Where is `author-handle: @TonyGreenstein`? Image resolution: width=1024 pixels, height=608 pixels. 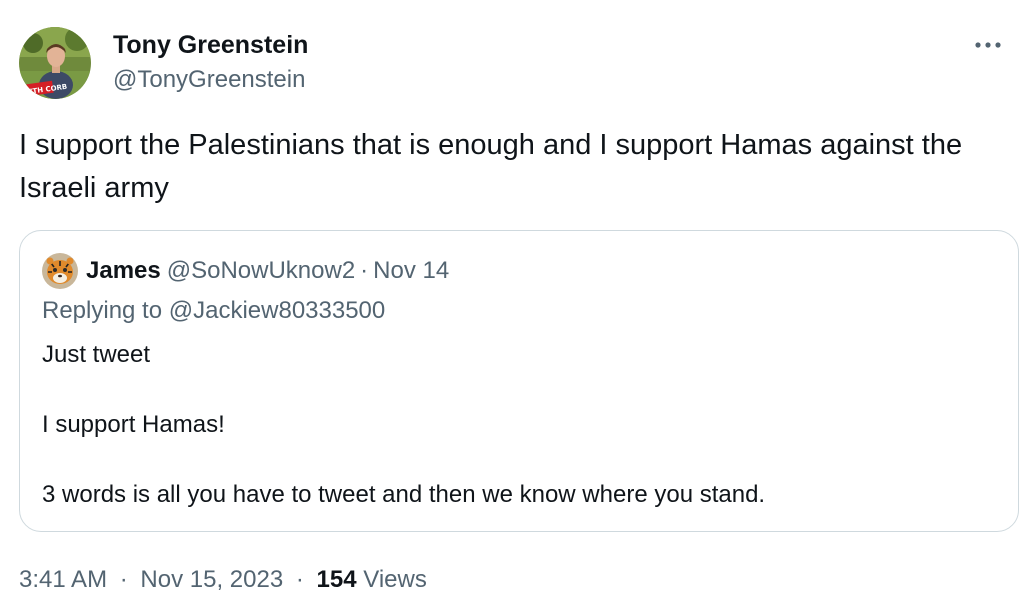
author-handle: @TonyGreenstein is located at coordinates (210, 80).